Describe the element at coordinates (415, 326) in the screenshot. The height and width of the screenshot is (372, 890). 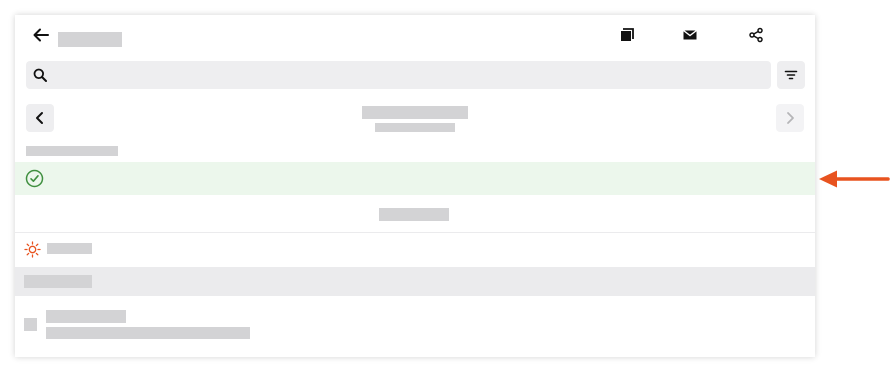
I see `list-item` at that location.